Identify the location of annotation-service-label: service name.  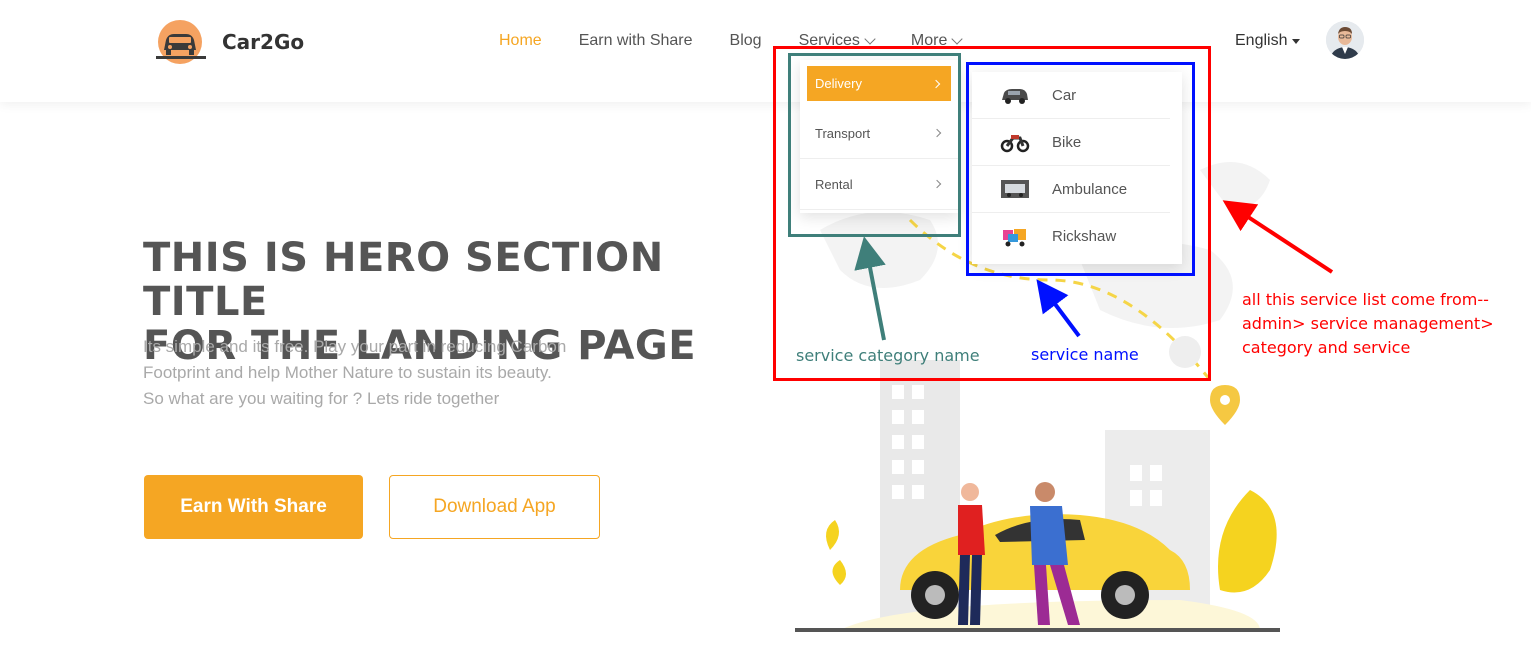
(1085, 354).